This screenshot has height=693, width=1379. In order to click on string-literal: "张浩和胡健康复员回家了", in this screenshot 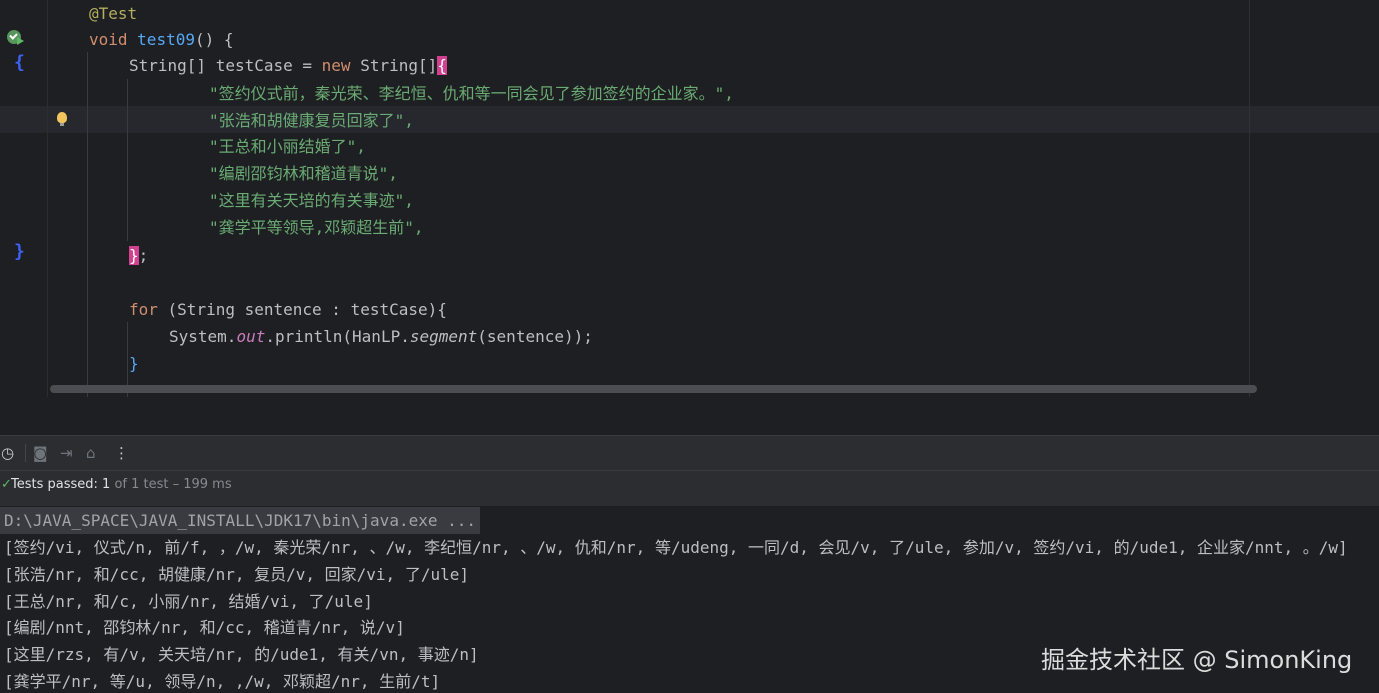, I will do `click(311, 120)`.